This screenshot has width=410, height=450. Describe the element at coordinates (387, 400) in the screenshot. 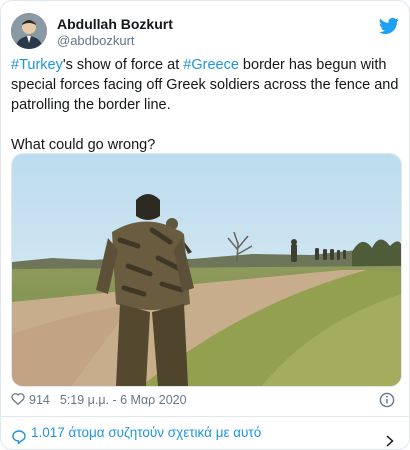

I see `info-circle-icon` at that location.